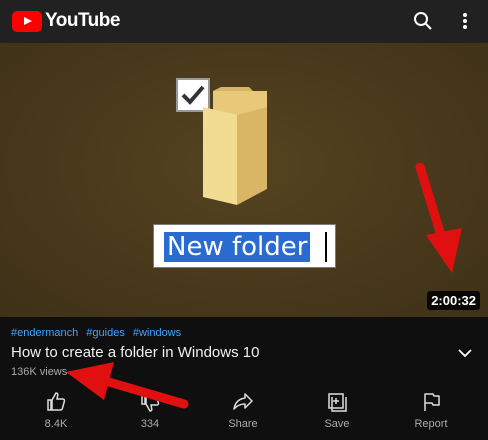 The width and height of the screenshot is (488, 440). I want to click on annotation-arrow-views, so click(127, 385).